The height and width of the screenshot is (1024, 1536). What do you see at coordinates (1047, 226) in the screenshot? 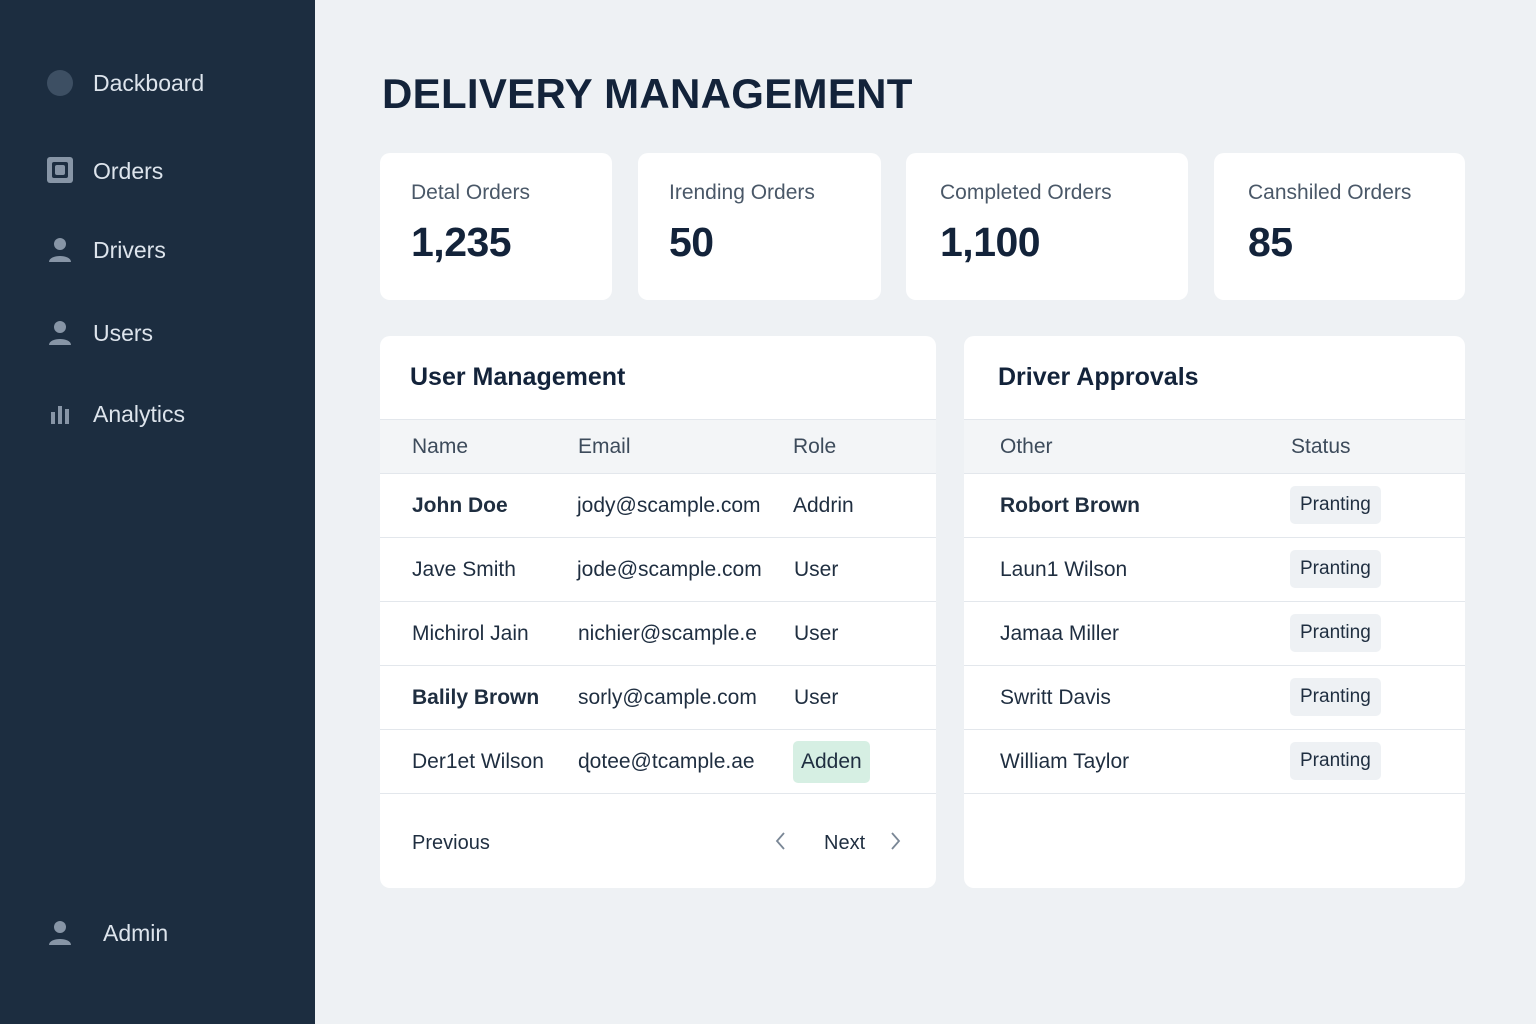
I see `stat-card-completed-orders: Completed Orders 1,100` at bounding box center [1047, 226].